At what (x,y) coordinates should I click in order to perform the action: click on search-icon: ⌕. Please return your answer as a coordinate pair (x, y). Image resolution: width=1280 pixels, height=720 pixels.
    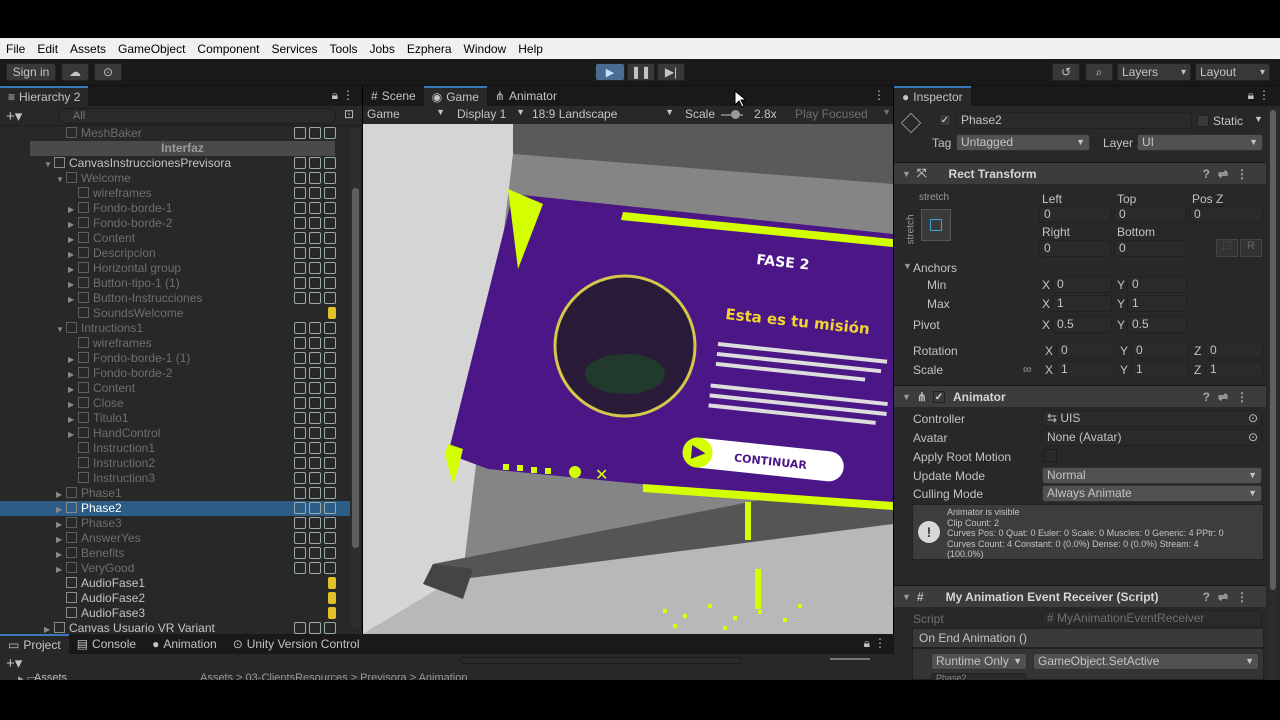
    Looking at the image, I should click on (1099, 72).